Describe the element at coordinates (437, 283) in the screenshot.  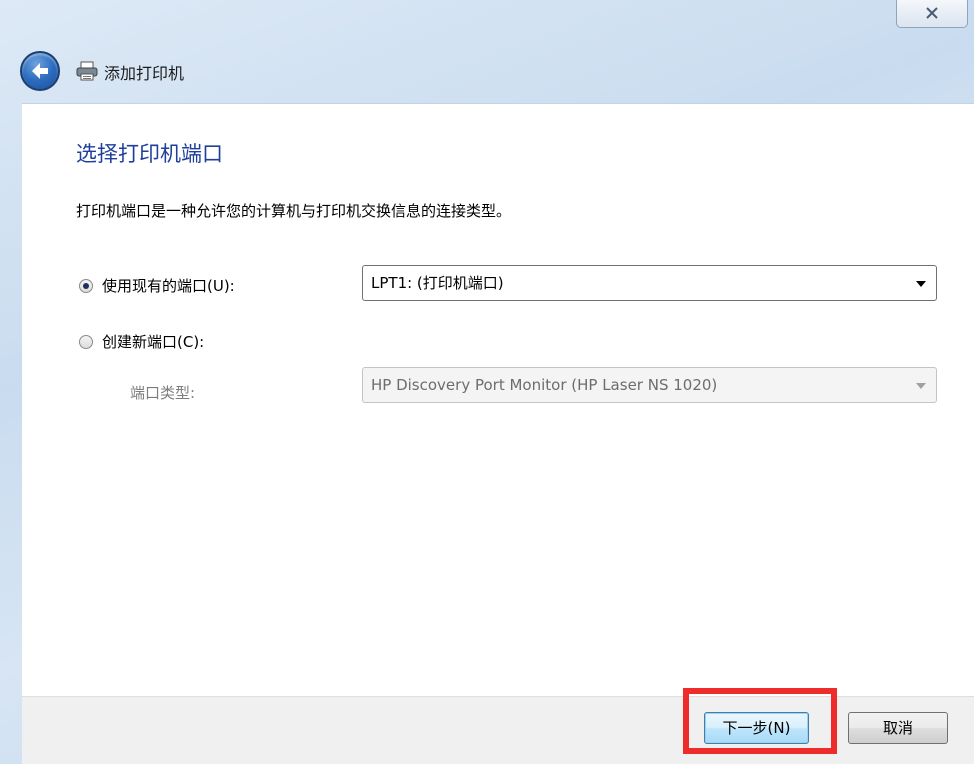
I see `existing-port-value: LPT1: (打印机端口)` at that location.